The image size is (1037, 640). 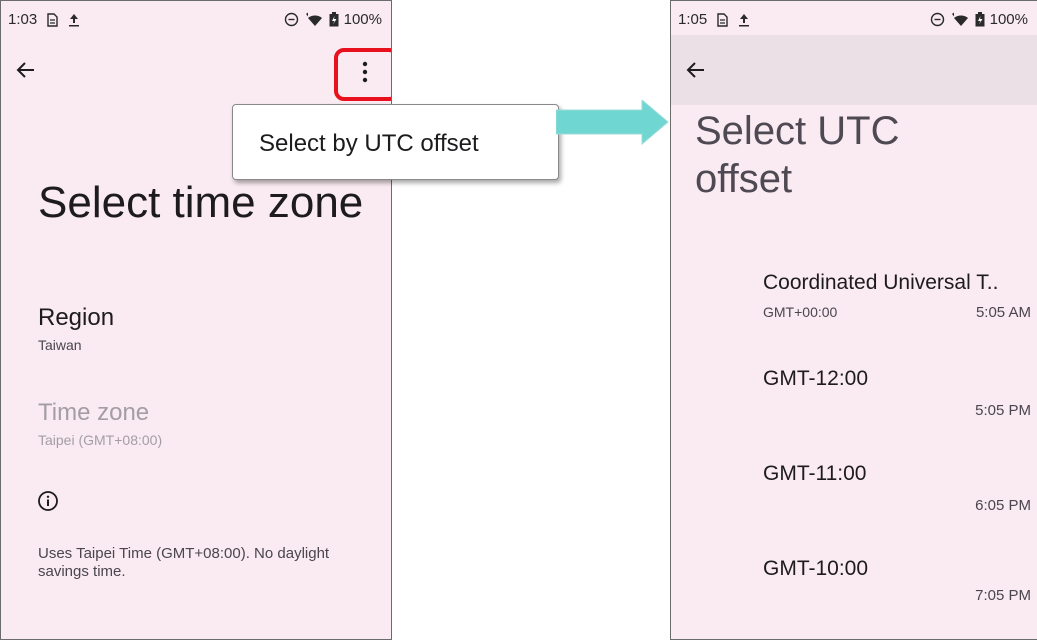 I want to click on region-title: Region, so click(x=76, y=318).